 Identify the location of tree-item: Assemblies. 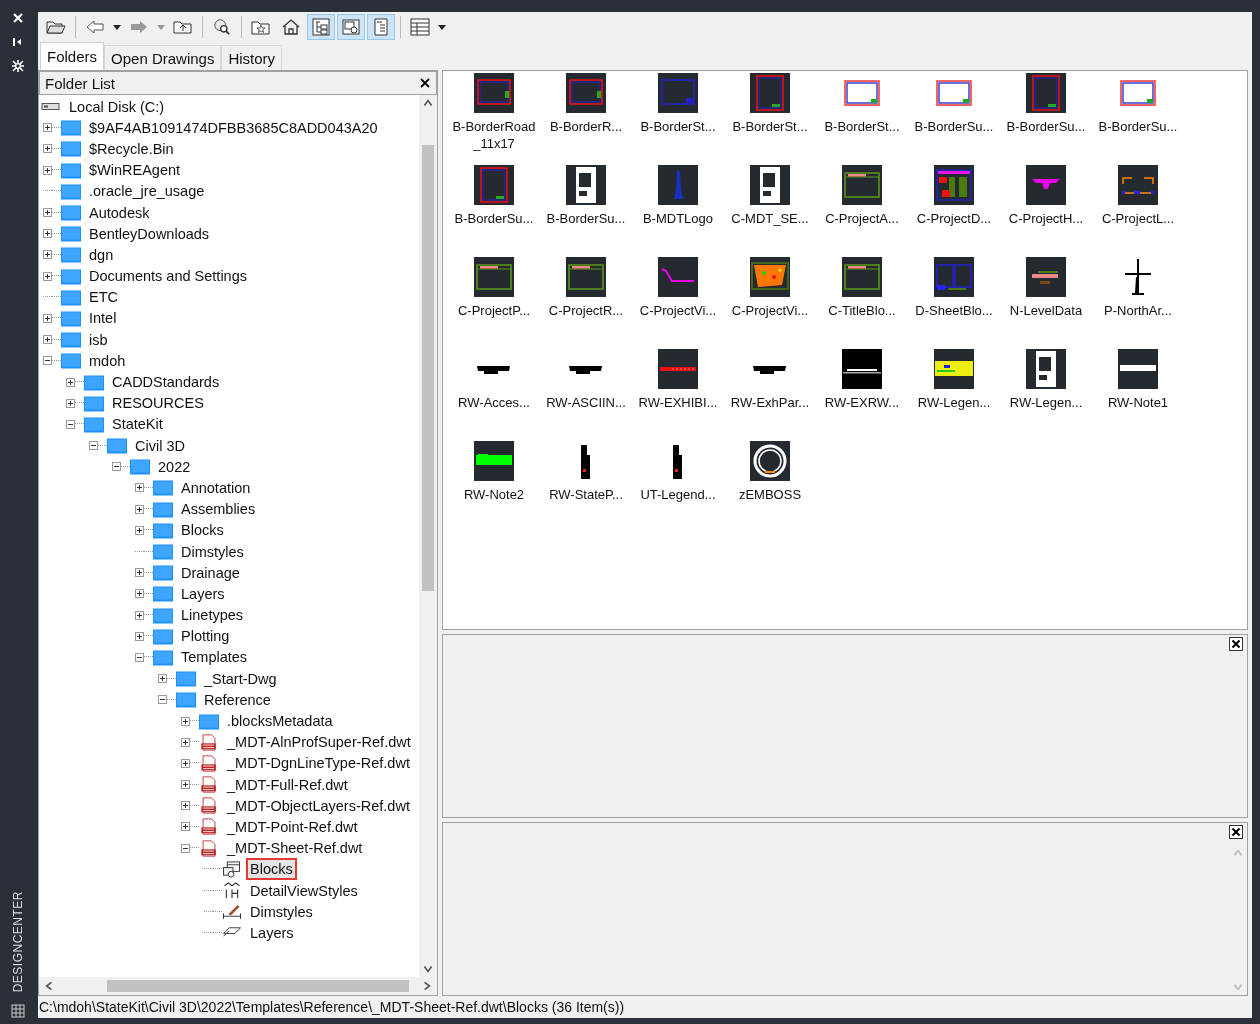
(218, 509).